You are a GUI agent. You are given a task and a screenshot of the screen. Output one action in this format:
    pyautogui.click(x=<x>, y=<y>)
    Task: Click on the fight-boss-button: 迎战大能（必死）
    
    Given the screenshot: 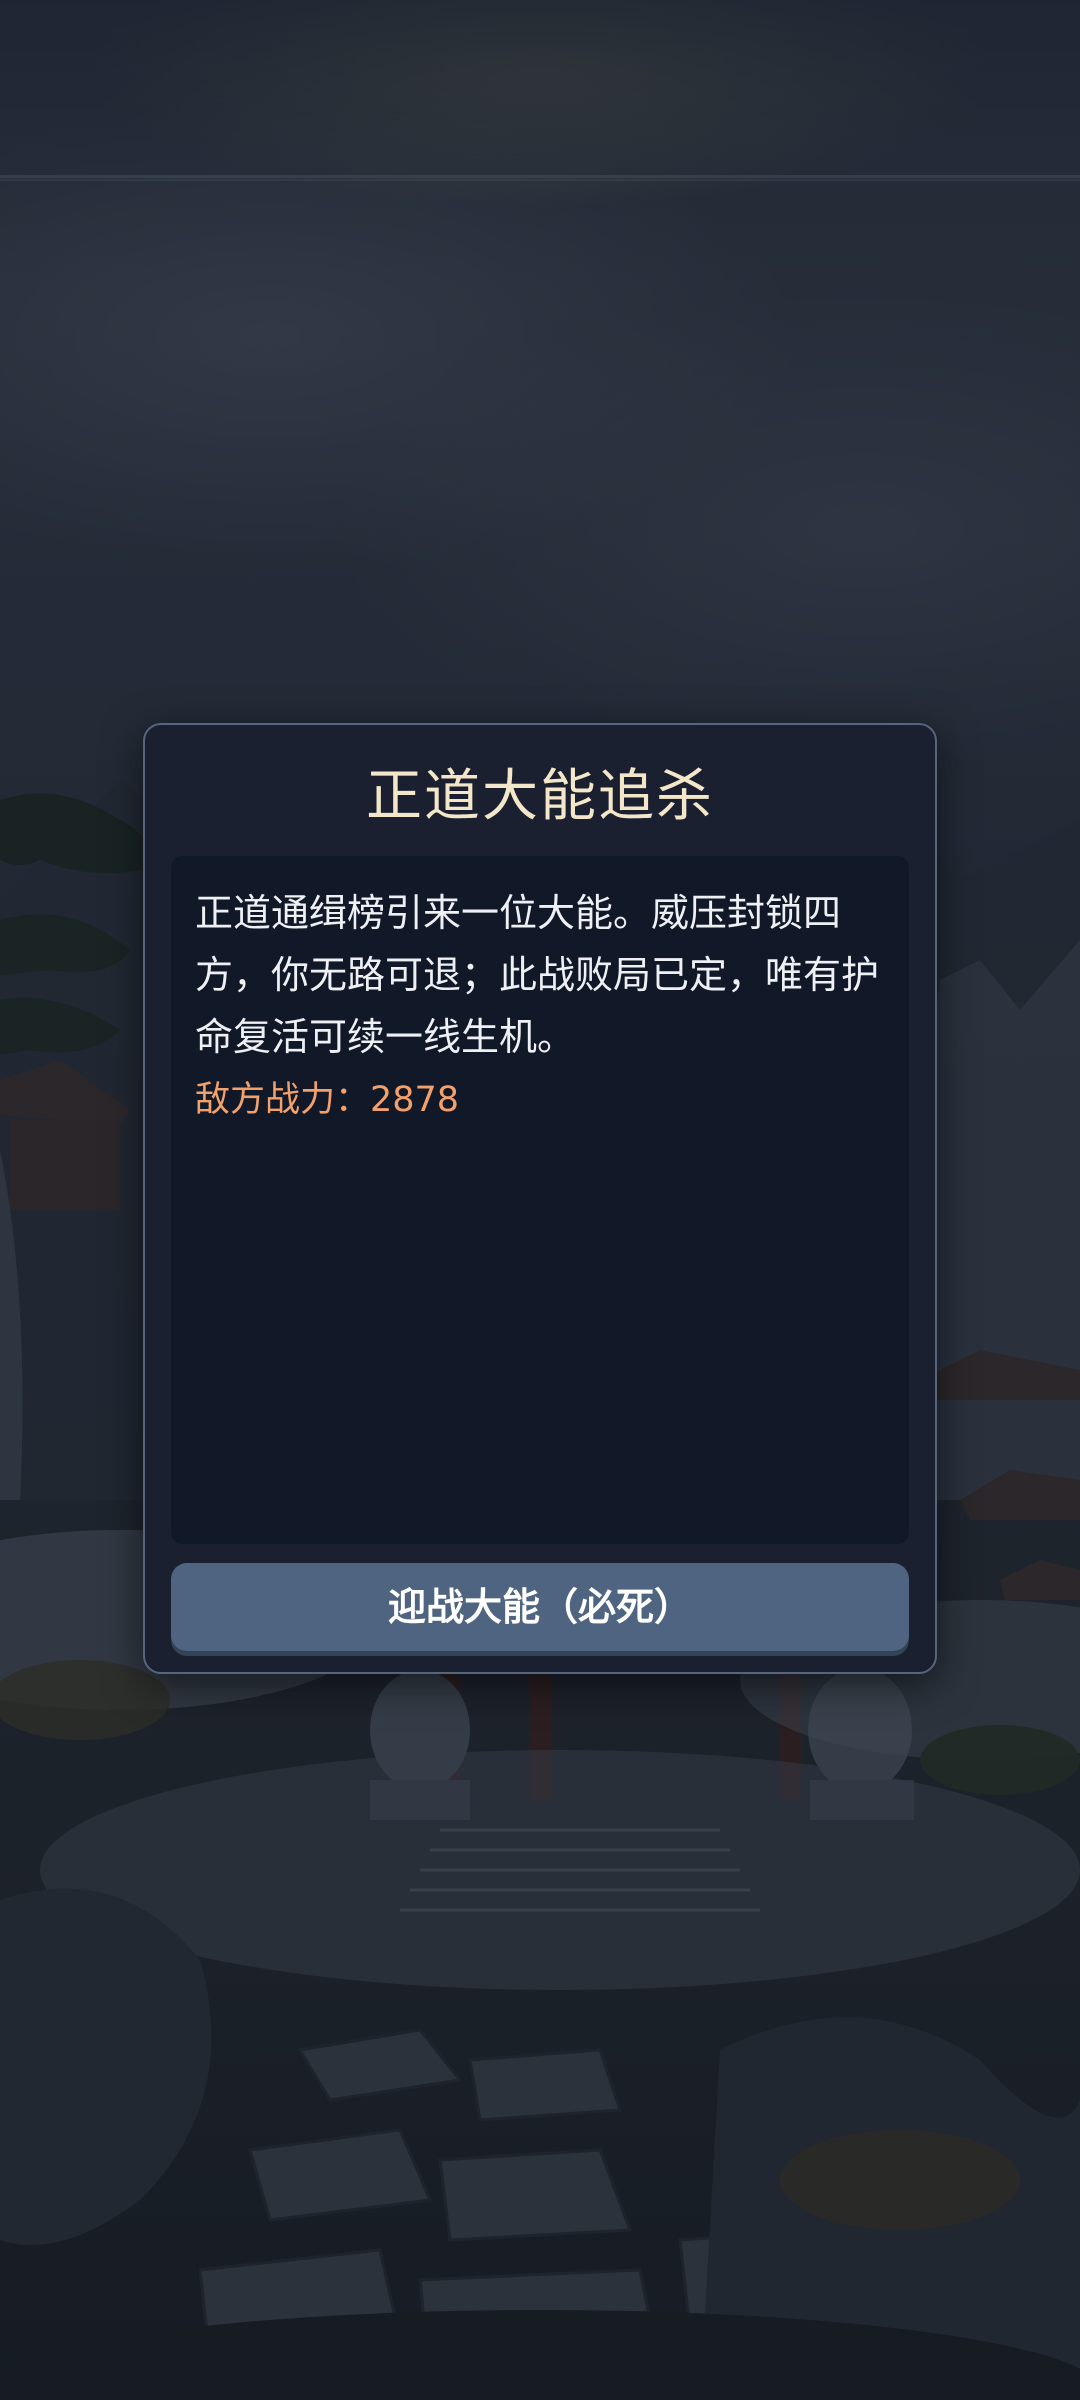 What is the action you would take?
    pyautogui.click(x=540, y=1607)
    